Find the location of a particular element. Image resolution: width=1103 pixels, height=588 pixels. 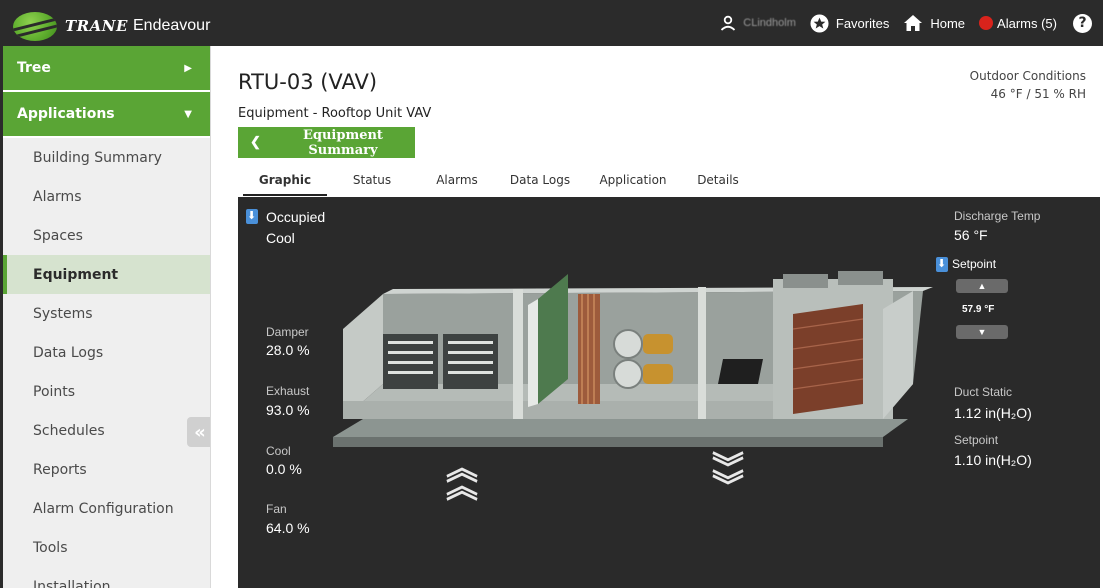

sidebar-item-tools: Tools is located at coordinates (106, 547).